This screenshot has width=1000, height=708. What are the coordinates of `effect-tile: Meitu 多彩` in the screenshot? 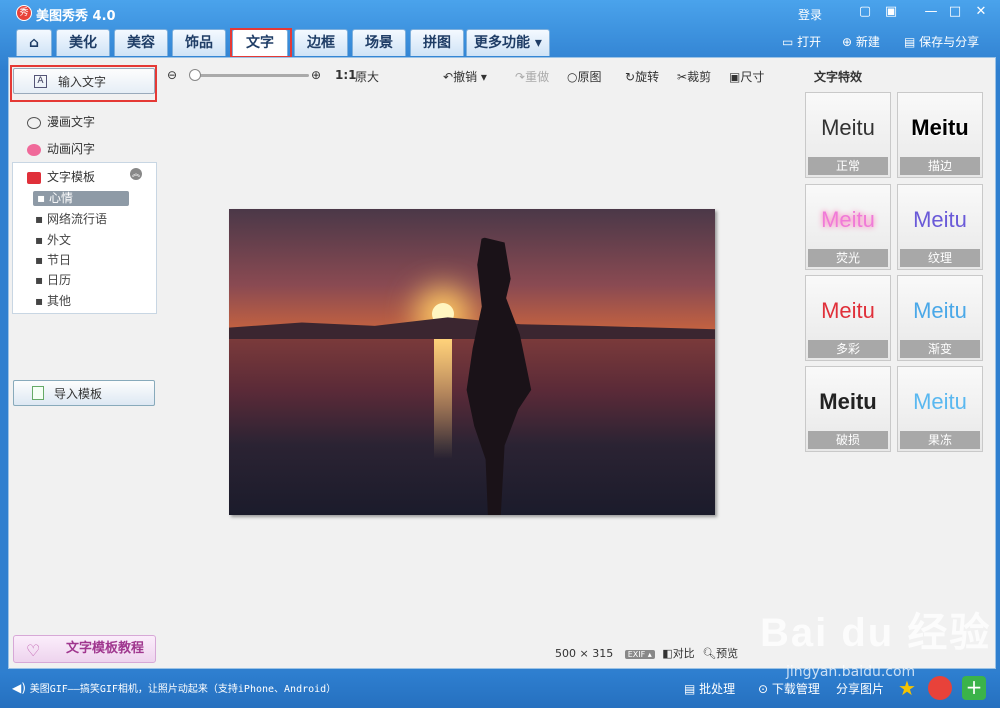 It's located at (848, 318).